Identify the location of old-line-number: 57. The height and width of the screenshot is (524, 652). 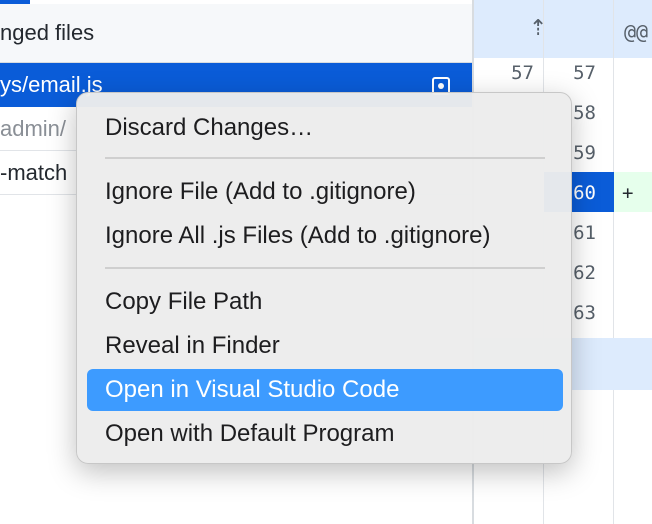
(522, 73).